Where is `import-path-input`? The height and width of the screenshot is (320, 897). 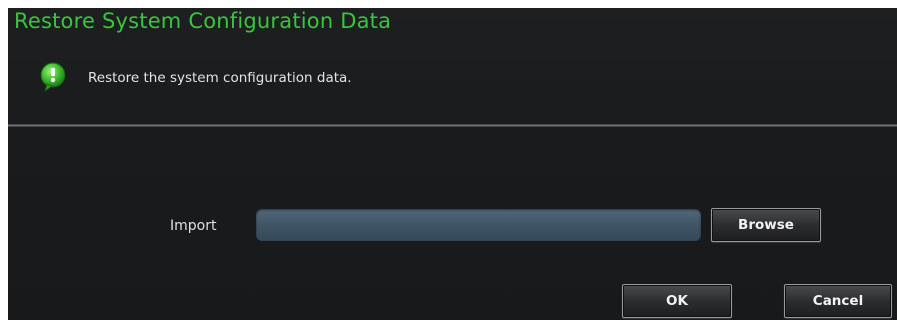
import-path-input is located at coordinates (478, 225).